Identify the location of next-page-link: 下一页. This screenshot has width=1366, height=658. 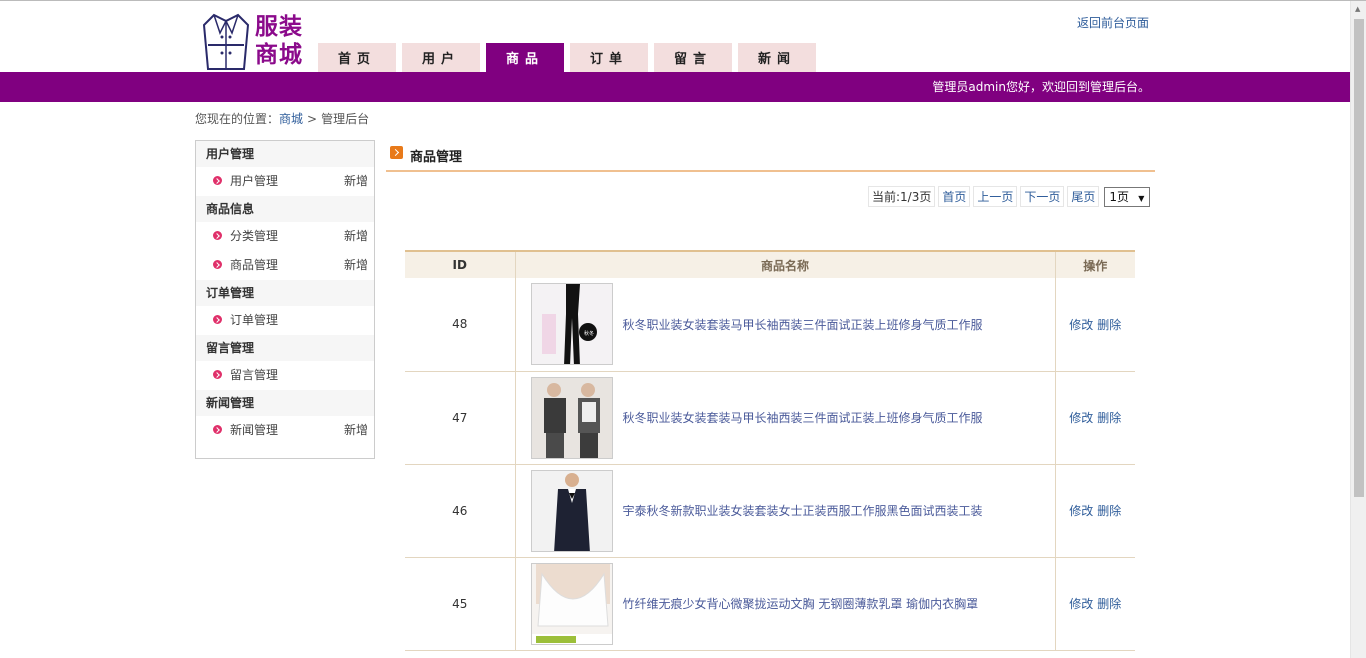
(1042, 196).